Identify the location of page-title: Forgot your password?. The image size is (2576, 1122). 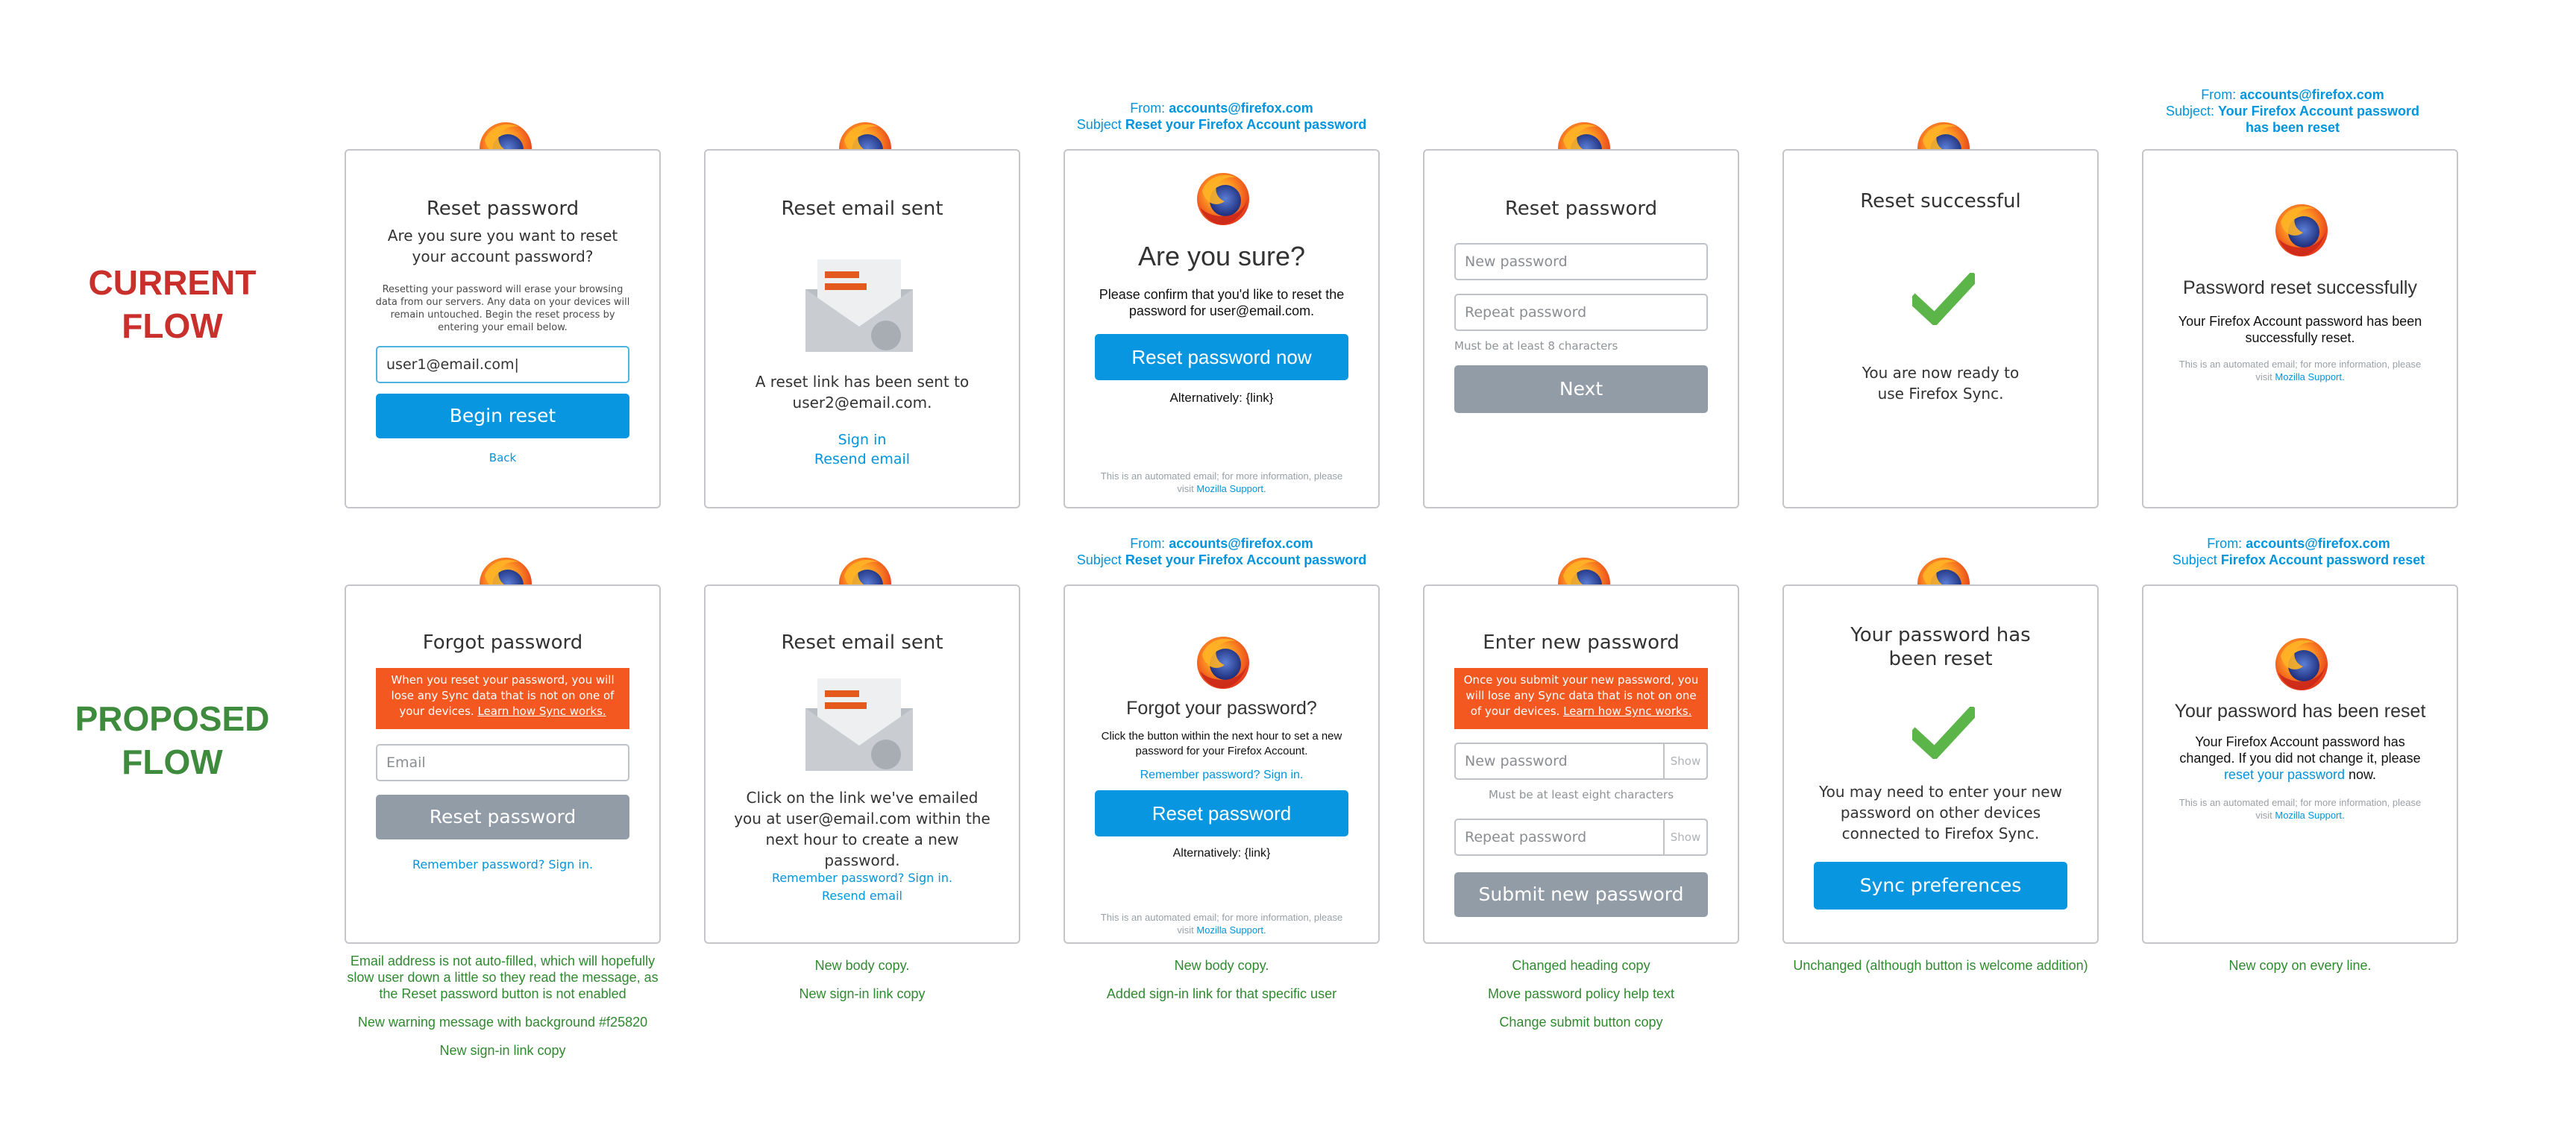
(1222, 708).